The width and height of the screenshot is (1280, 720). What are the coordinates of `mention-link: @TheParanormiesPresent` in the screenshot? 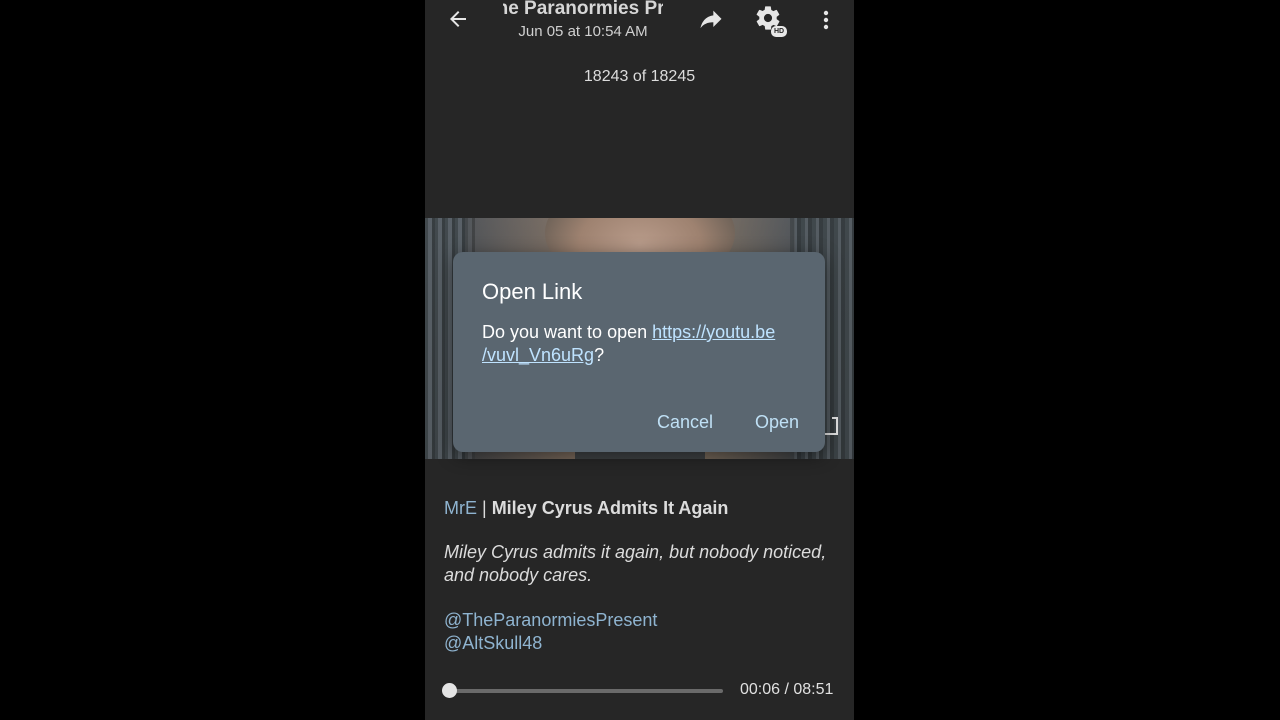 It's located at (641, 620).